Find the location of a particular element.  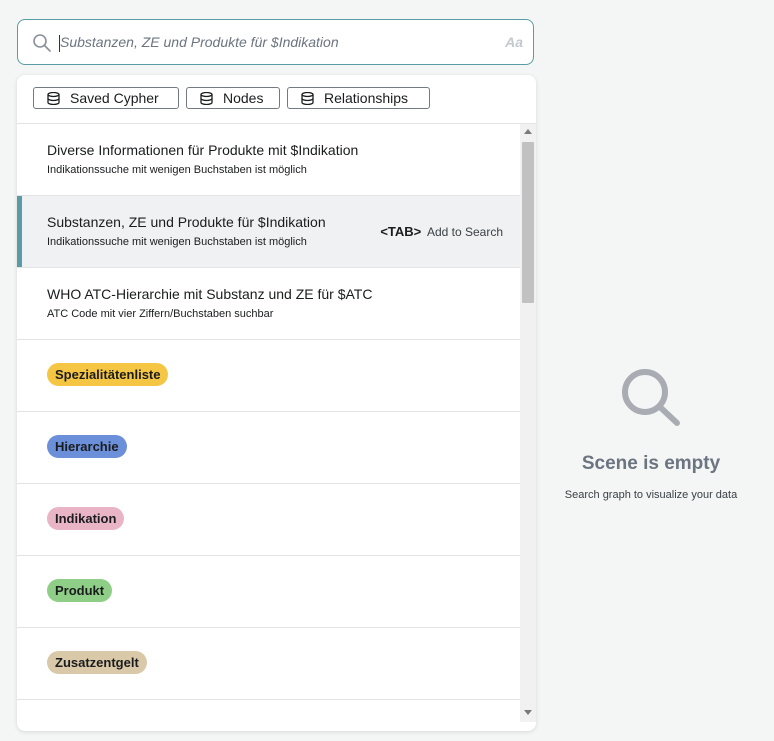

filter-label: Nodes is located at coordinates (243, 98).